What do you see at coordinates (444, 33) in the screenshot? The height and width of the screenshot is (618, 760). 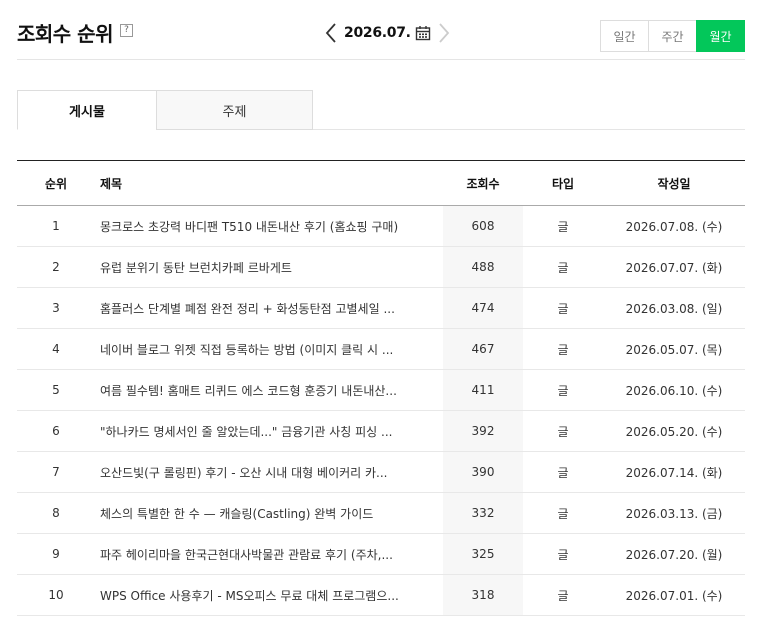 I see `chevron-right-icon` at bounding box center [444, 33].